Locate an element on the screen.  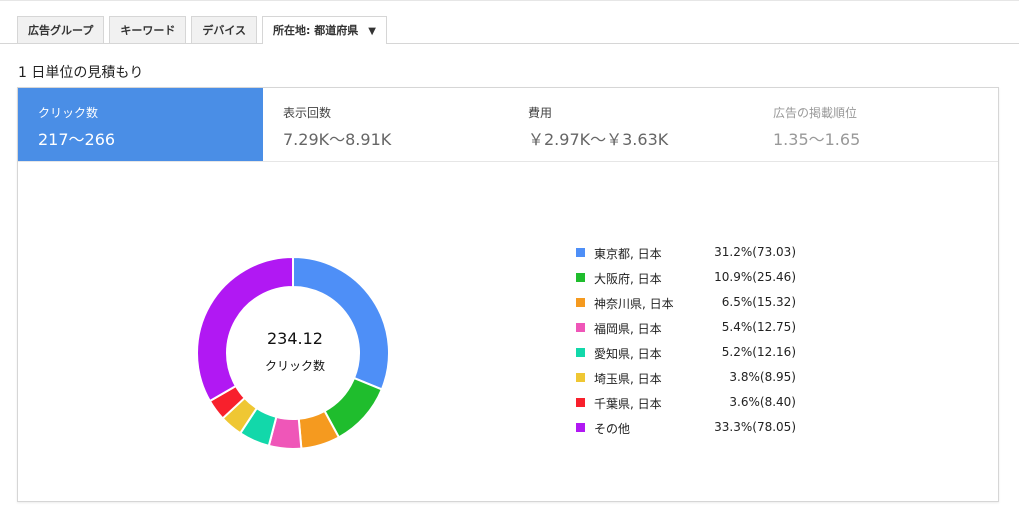
tab-location-prefecture: 所在地: 都道府県 ▼ is located at coordinates (324, 30).